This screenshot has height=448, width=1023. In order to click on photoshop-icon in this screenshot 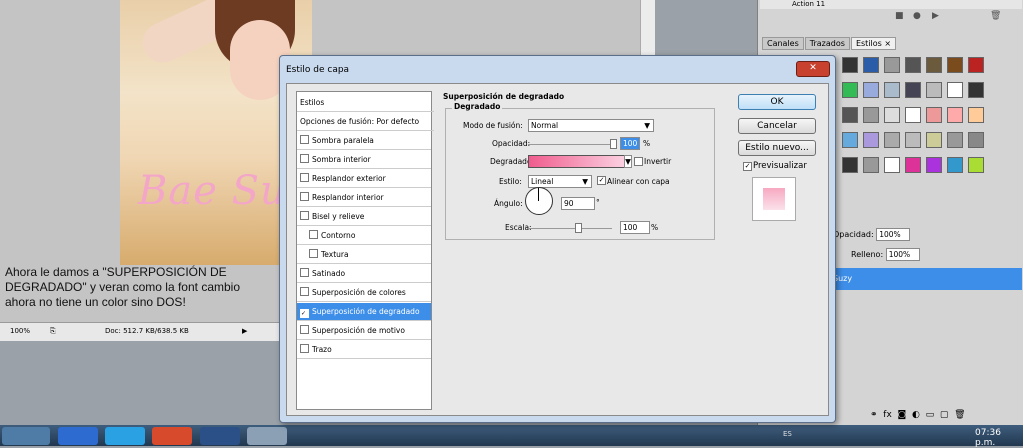, I will do `click(220, 436)`.